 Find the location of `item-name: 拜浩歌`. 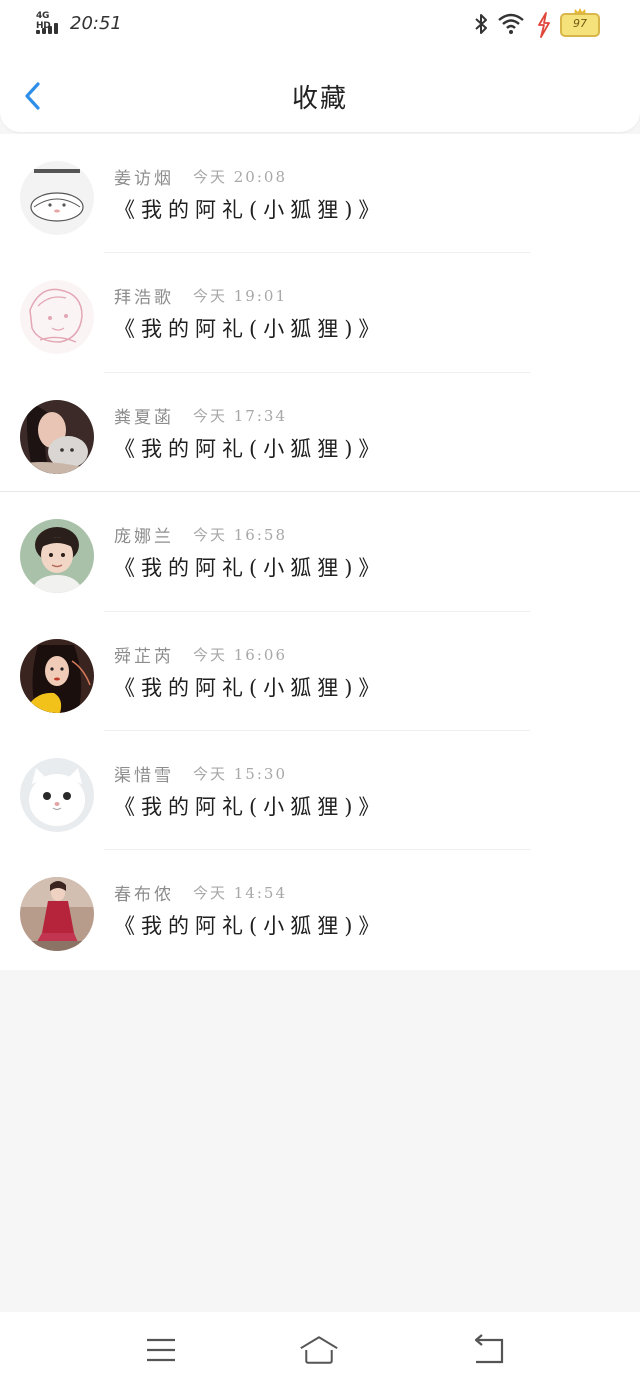

item-name: 拜浩歌 is located at coordinates (144, 298).